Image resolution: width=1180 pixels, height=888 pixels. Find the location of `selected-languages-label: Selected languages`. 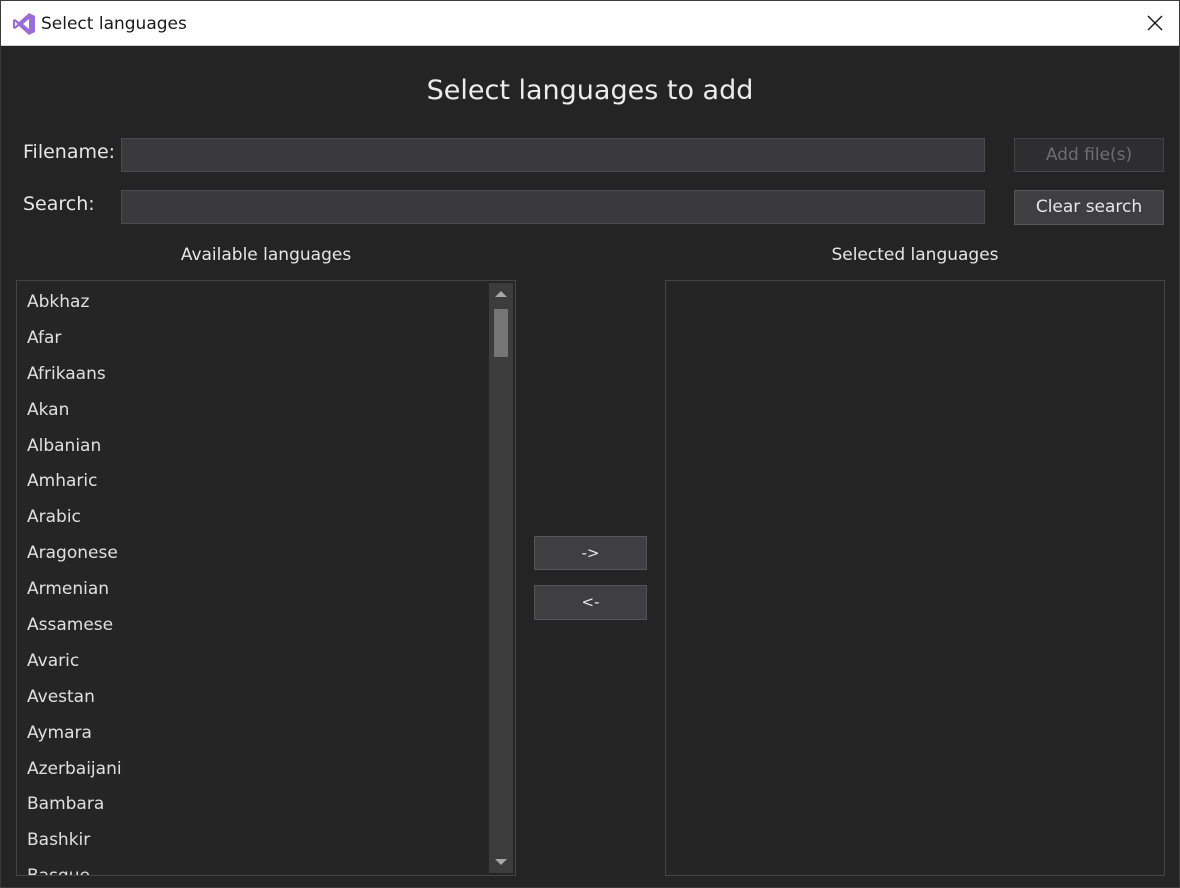

selected-languages-label: Selected languages is located at coordinates (915, 255).